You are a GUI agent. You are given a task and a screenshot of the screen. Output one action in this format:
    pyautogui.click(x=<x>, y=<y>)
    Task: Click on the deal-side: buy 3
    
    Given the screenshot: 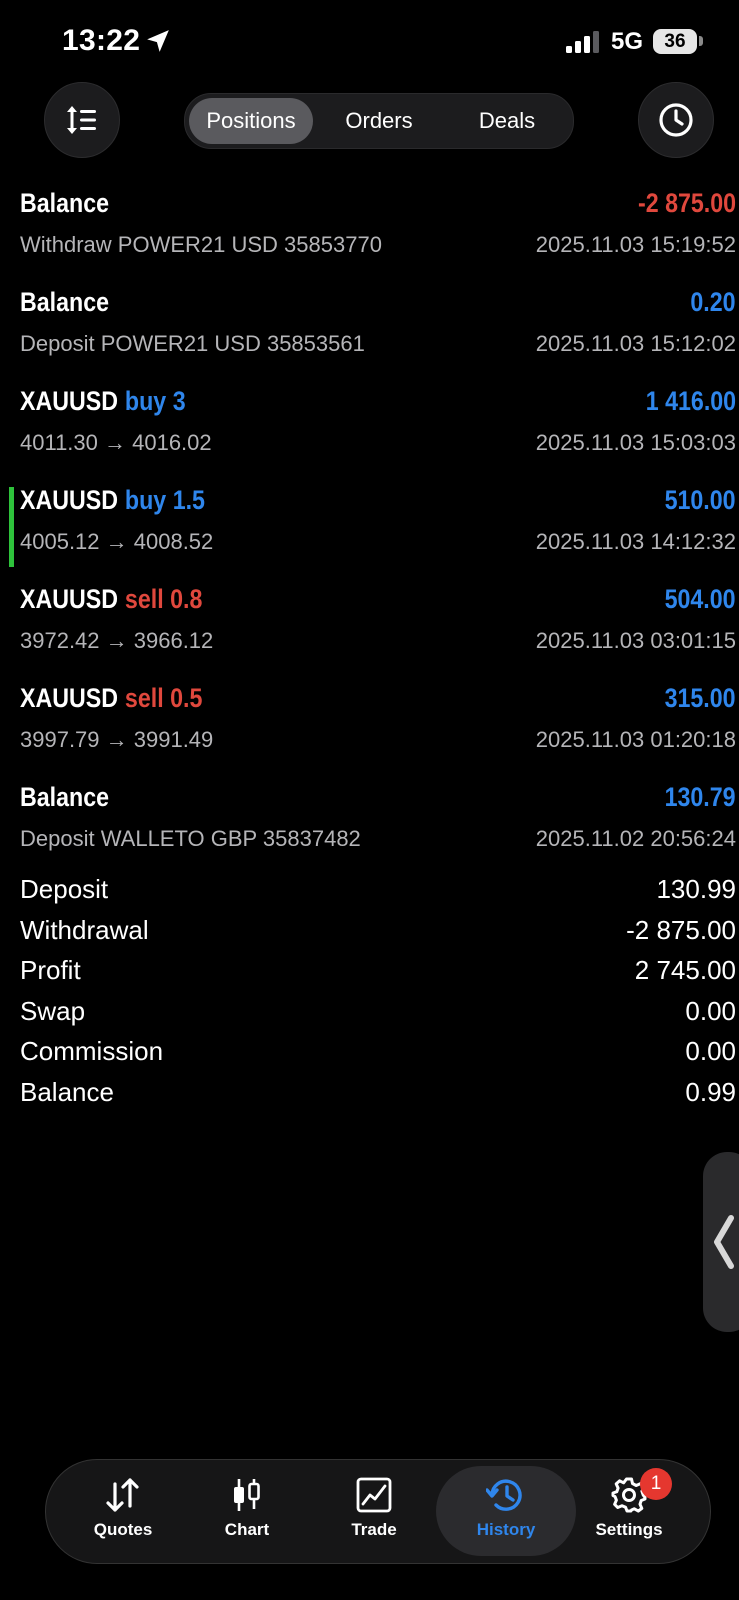 What is the action you would take?
    pyautogui.click(x=155, y=401)
    